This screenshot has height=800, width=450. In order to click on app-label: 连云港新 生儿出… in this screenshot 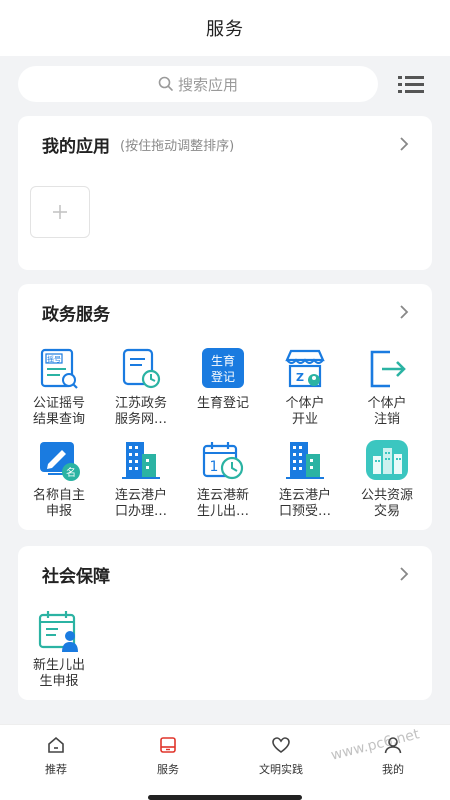, I will do `click(222, 503)`.